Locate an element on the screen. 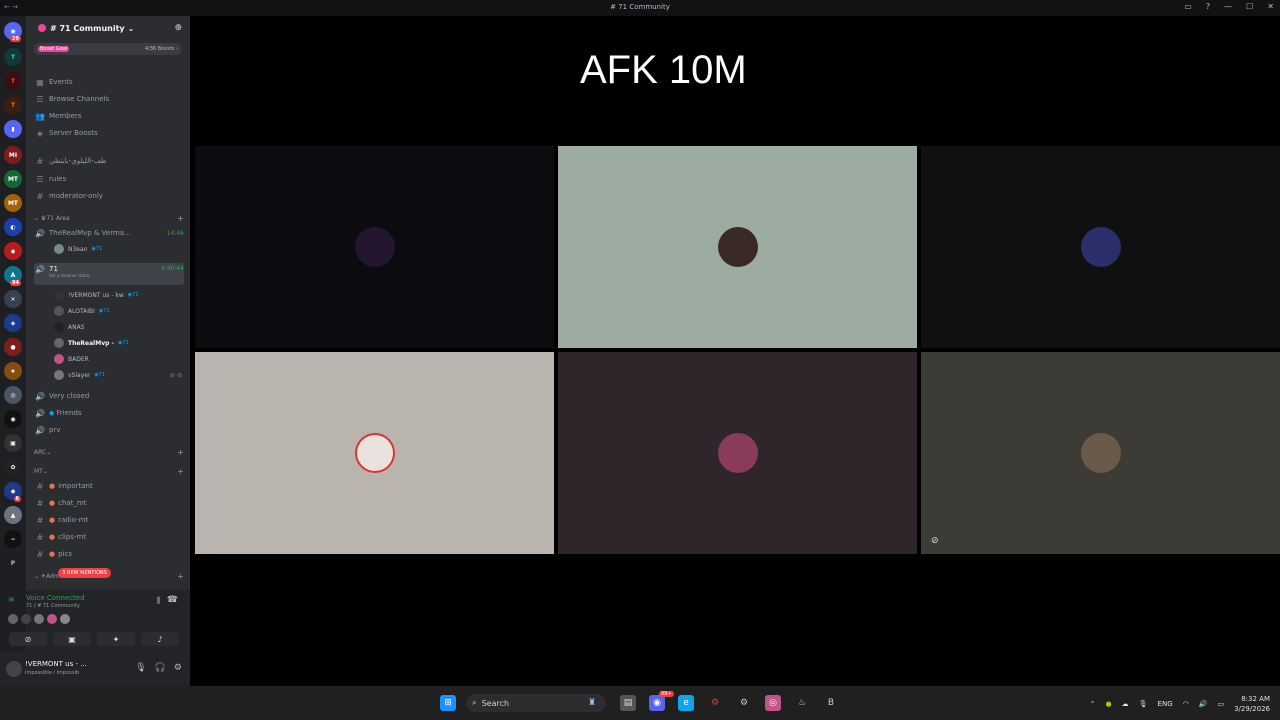 The height and width of the screenshot is (720, 1280). channel-item: # moderator-only is located at coordinates (109, 196).